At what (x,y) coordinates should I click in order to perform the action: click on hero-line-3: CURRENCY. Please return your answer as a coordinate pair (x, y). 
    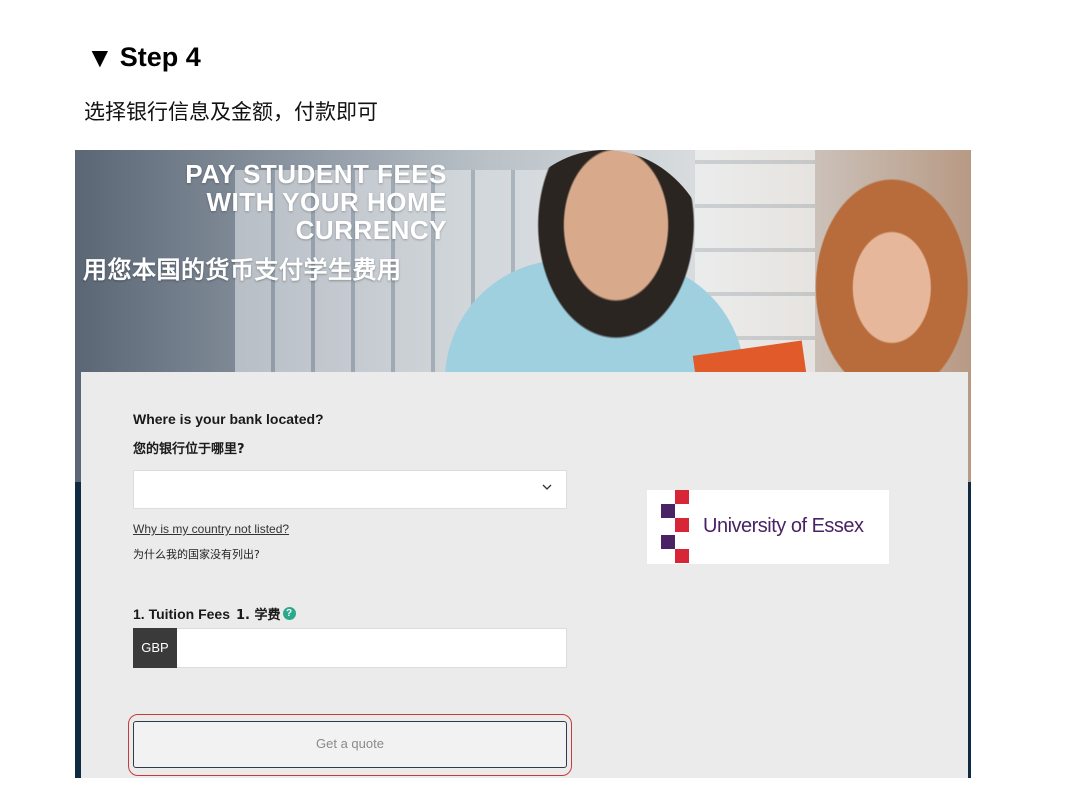
    Looking at the image, I should click on (371, 230).